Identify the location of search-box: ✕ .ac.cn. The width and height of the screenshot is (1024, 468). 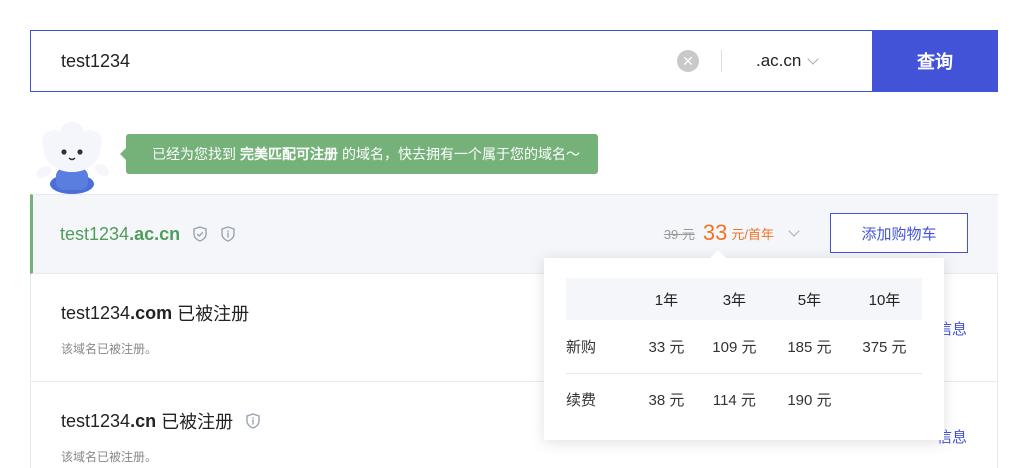
(451, 61).